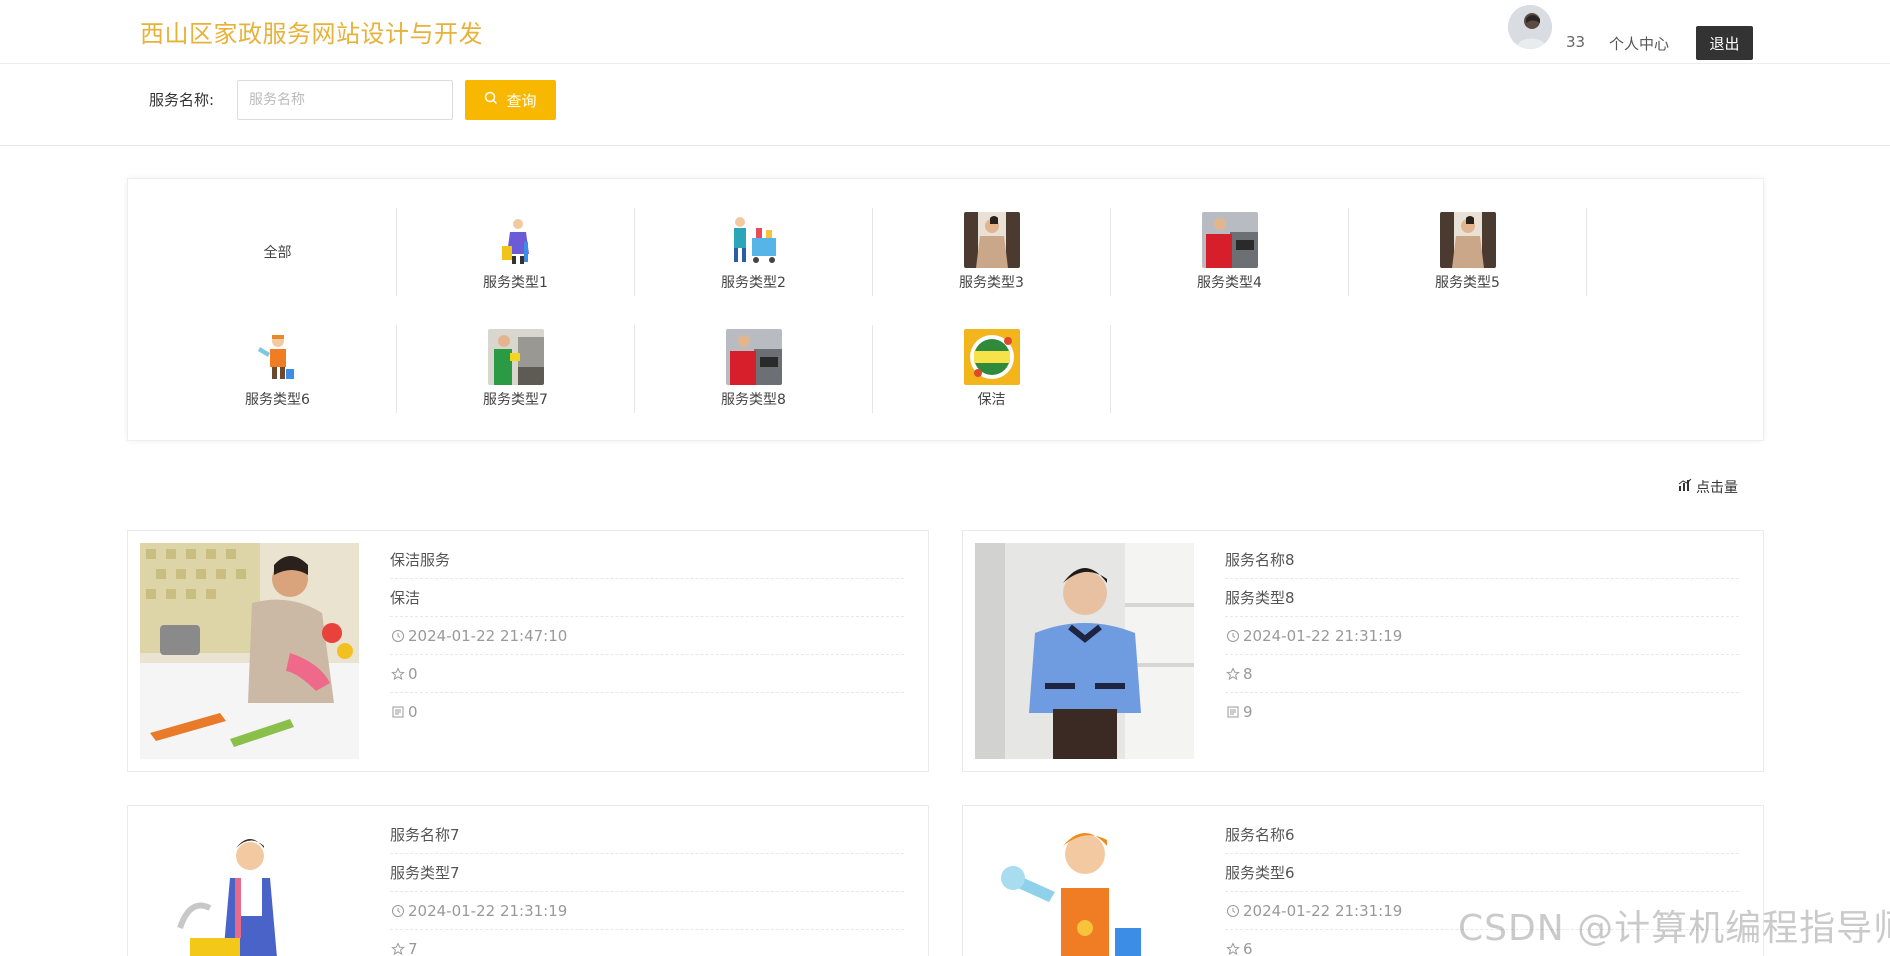 The height and width of the screenshot is (956, 1890). Describe the element at coordinates (1482, 835) in the screenshot. I see `service-name: 服务名称6` at that location.